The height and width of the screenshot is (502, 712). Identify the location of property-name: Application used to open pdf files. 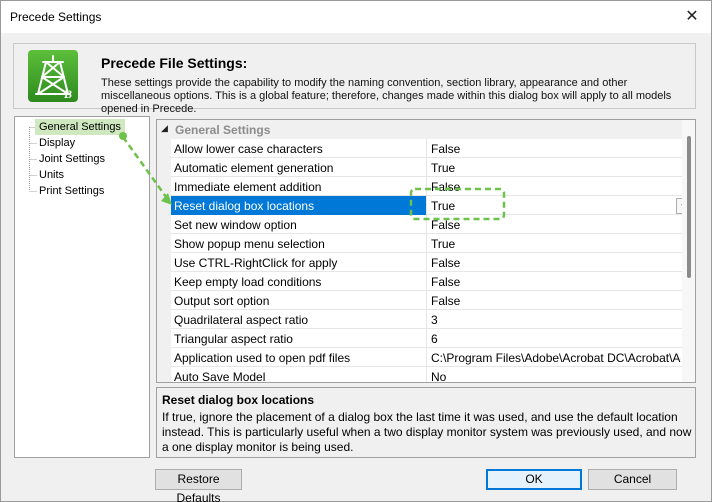
(262, 358).